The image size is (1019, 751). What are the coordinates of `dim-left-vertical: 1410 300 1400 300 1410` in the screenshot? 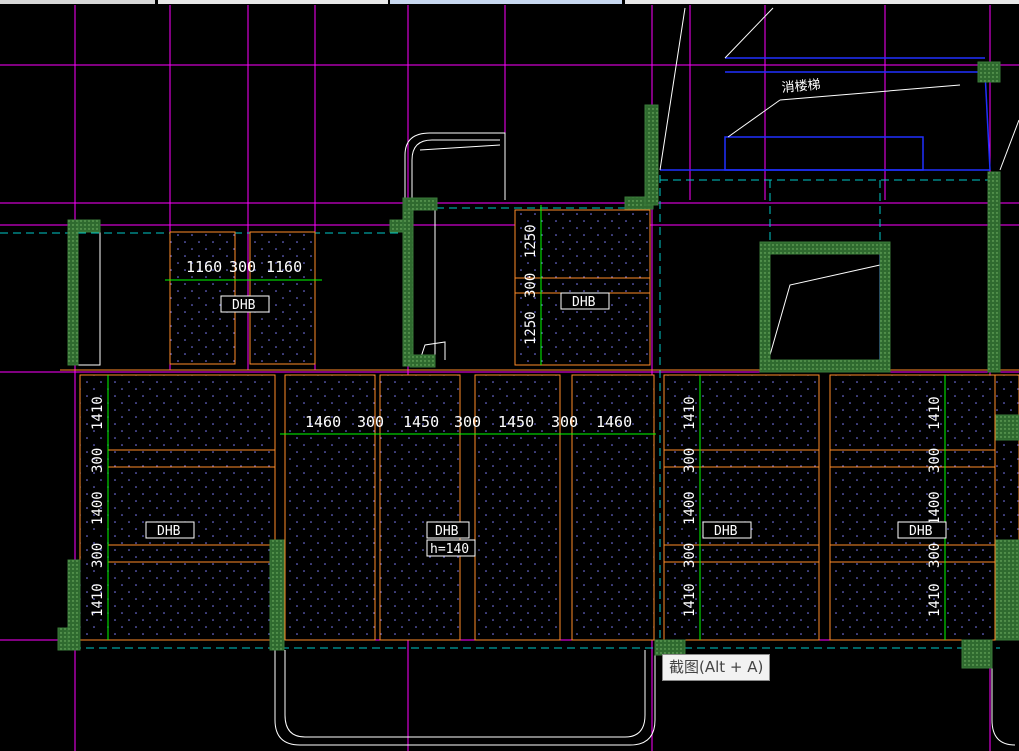 It's located at (98, 506).